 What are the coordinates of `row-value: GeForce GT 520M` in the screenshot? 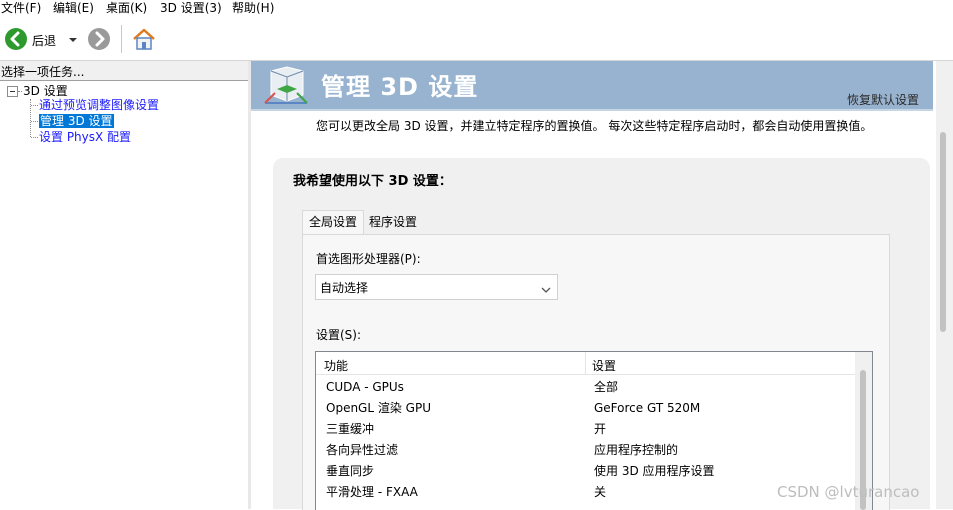 It's located at (647, 408).